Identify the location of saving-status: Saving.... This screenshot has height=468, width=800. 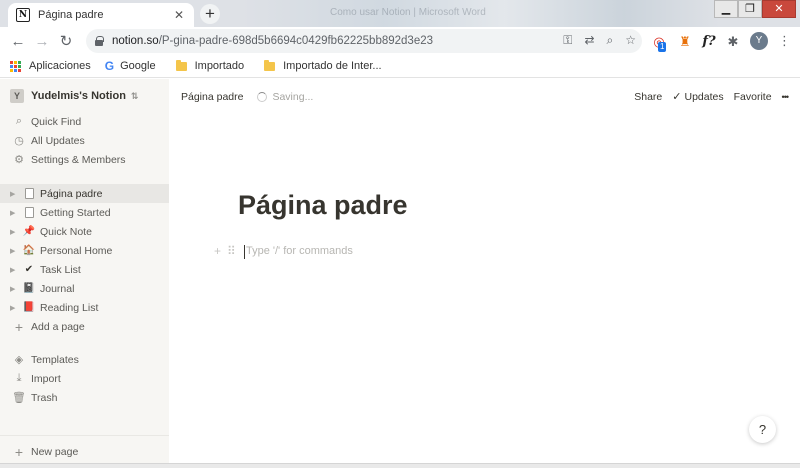
(293, 97).